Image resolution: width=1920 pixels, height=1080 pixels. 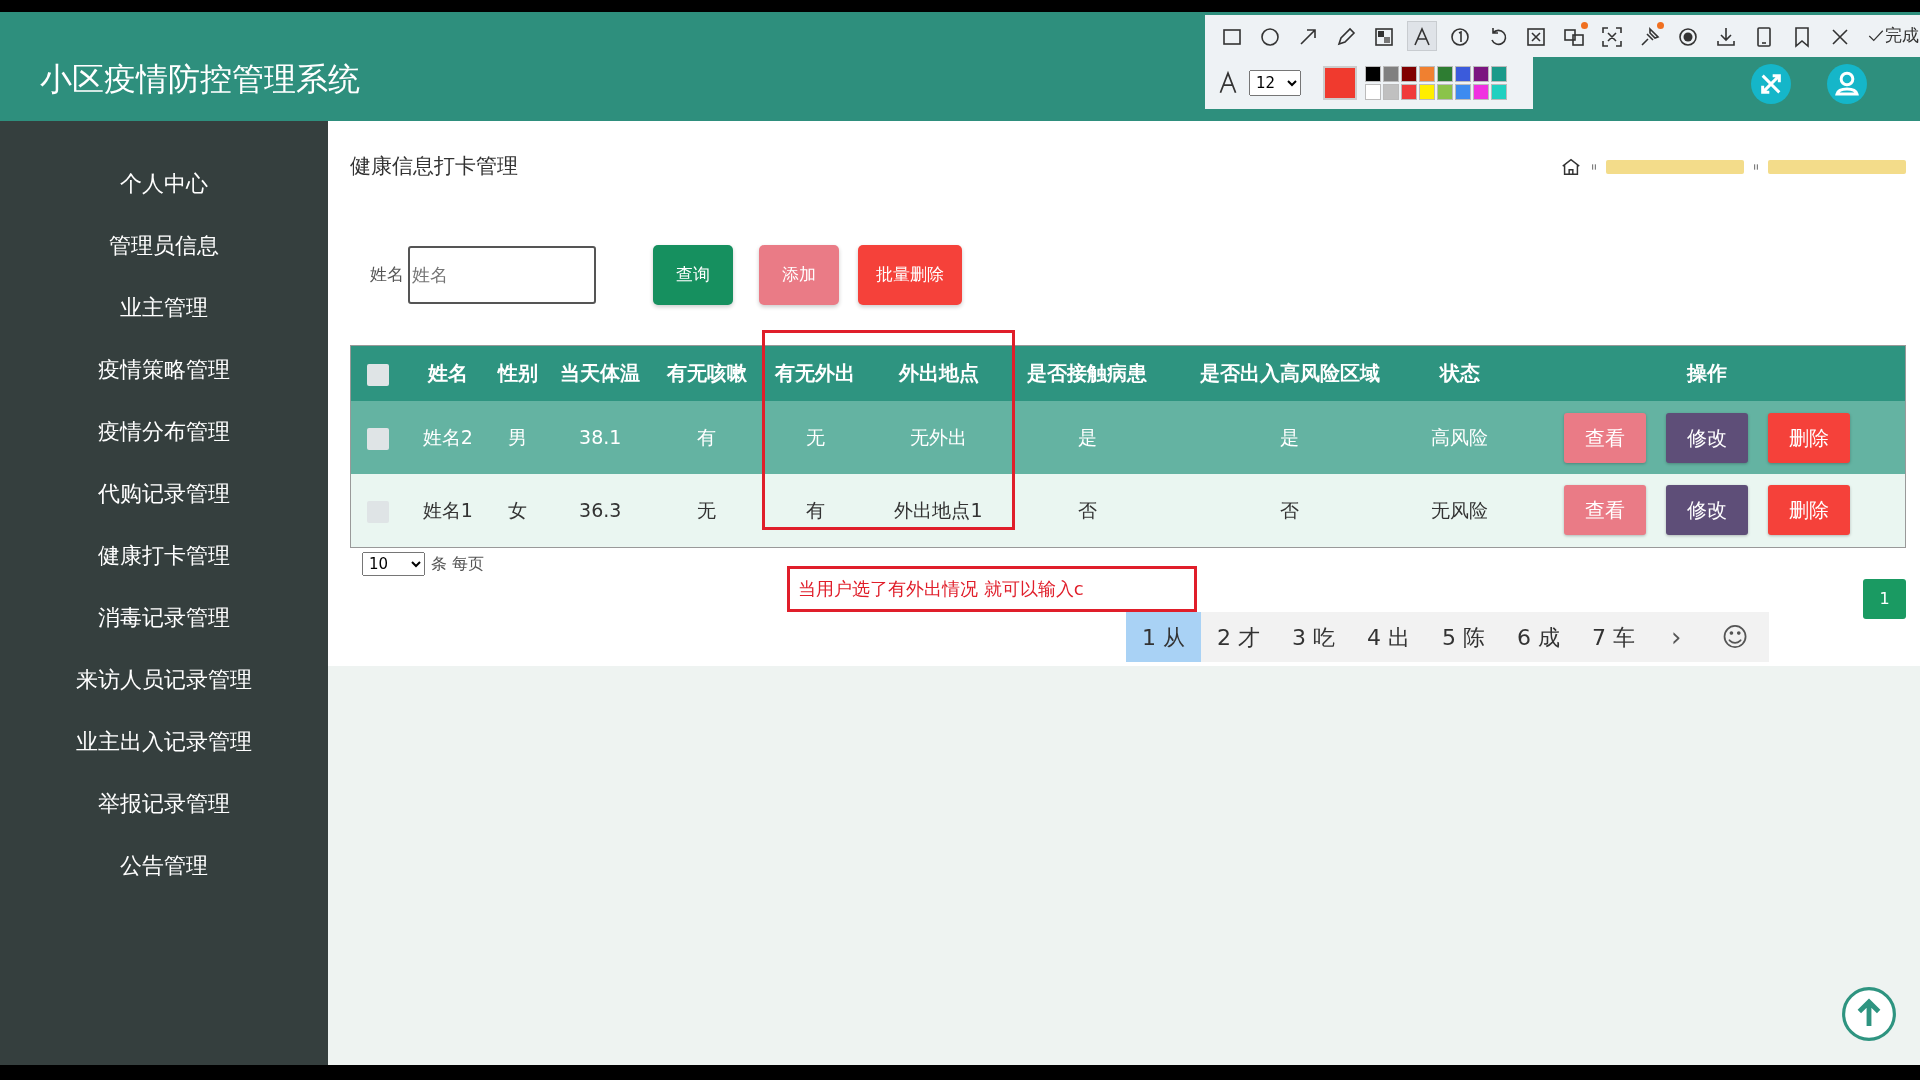 What do you see at coordinates (992, 589) in the screenshot?
I see `annotation-text-box: 当用户选了有外出情况 就可以输入c` at bounding box center [992, 589].